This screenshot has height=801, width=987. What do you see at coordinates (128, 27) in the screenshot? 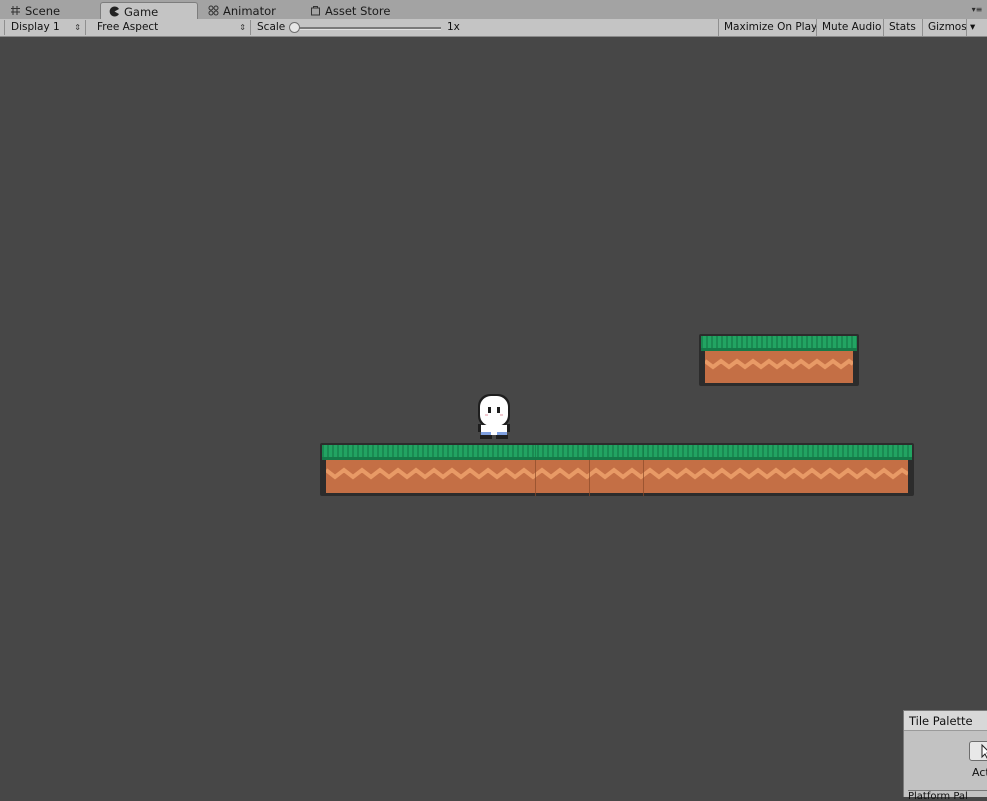
I see `aspect-dropdown-value: Free Aspect` at bounding box center [128, 27].